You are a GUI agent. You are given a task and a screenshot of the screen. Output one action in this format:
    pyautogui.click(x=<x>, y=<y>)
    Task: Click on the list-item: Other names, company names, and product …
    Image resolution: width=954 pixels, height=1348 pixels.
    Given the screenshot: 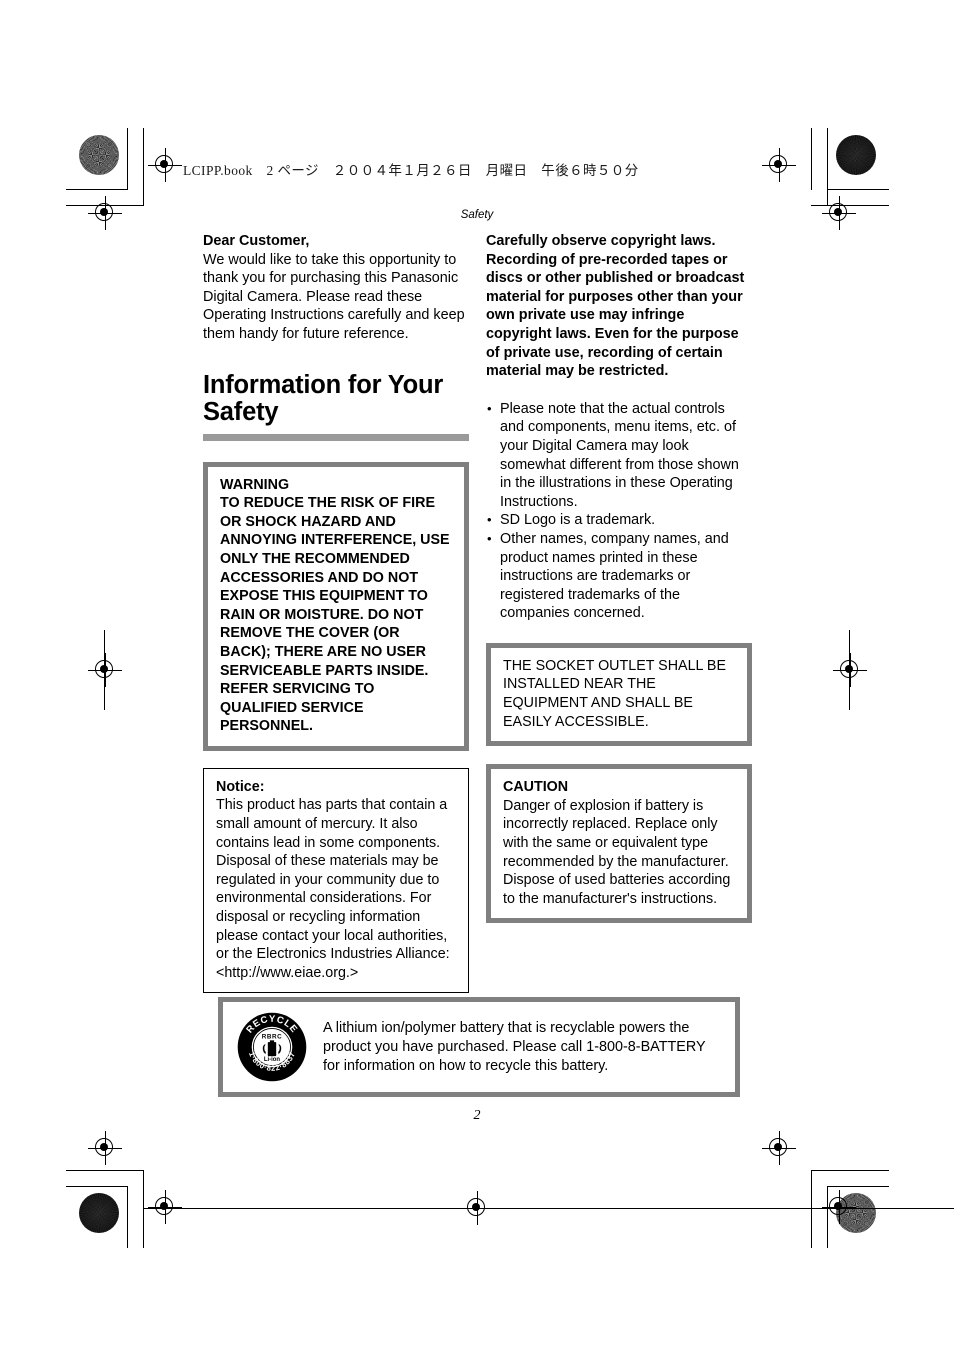 What is the action you would take?
    pyautogui.click(x=619, y=576)
    